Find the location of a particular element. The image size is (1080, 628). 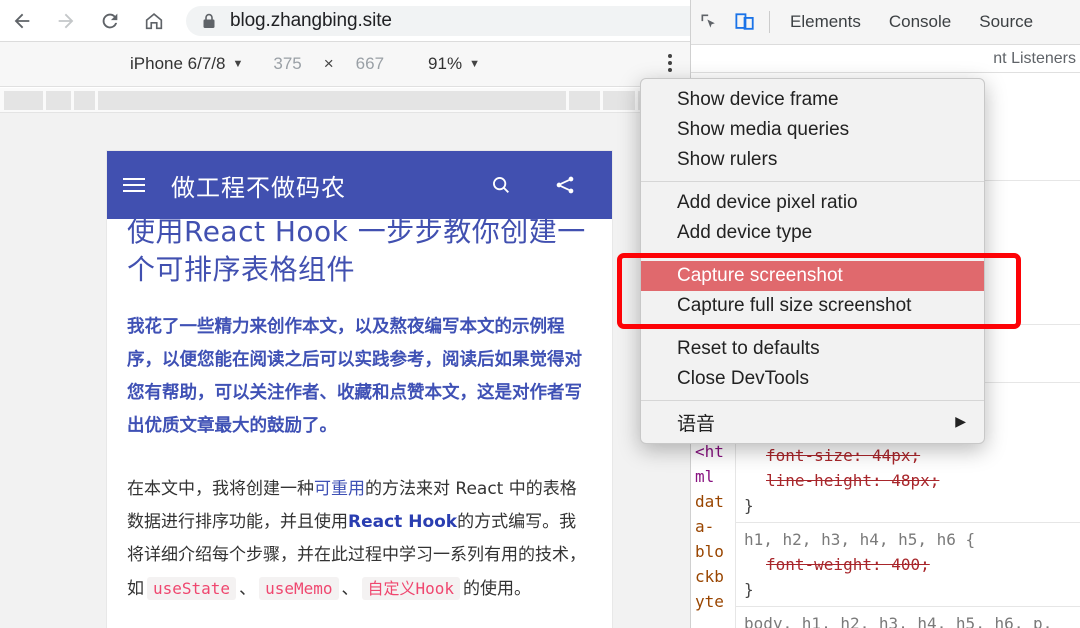

search-icon is located at coordinates (501, 185).